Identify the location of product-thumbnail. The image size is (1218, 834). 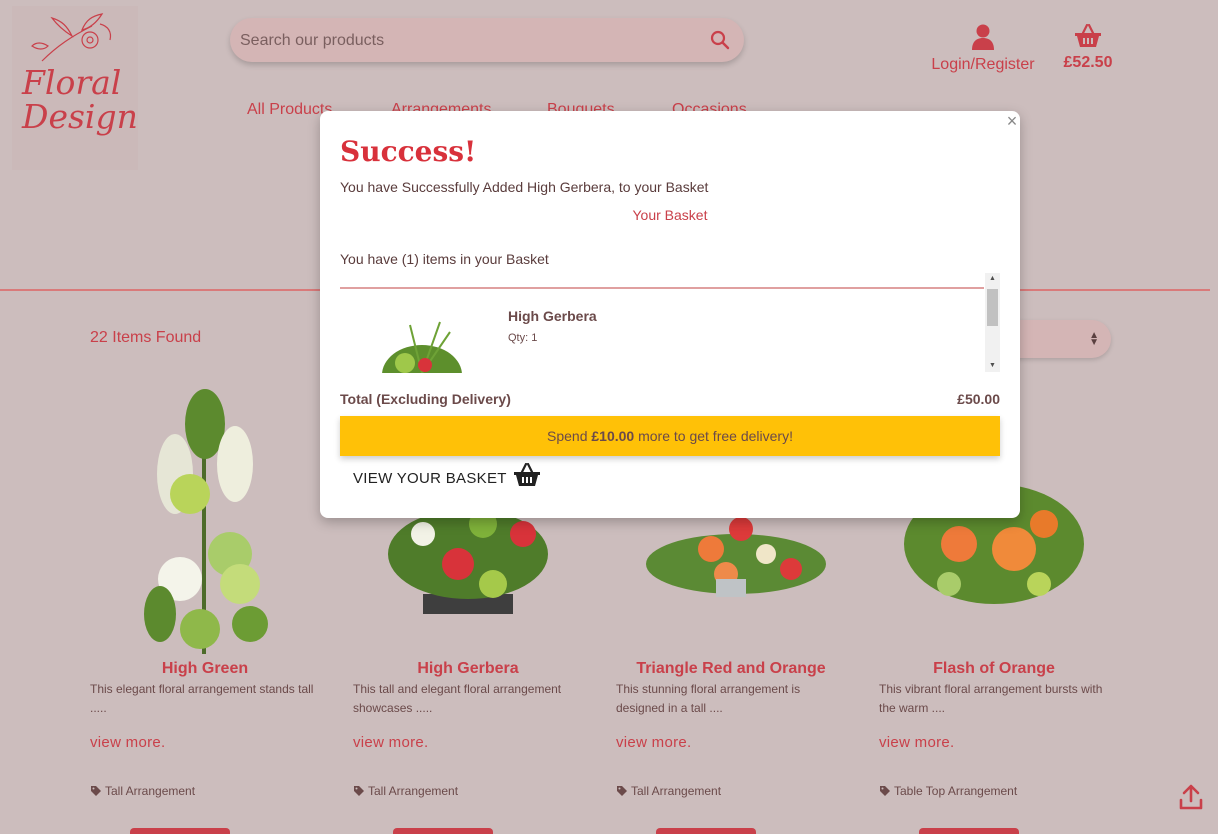
(422, 347).